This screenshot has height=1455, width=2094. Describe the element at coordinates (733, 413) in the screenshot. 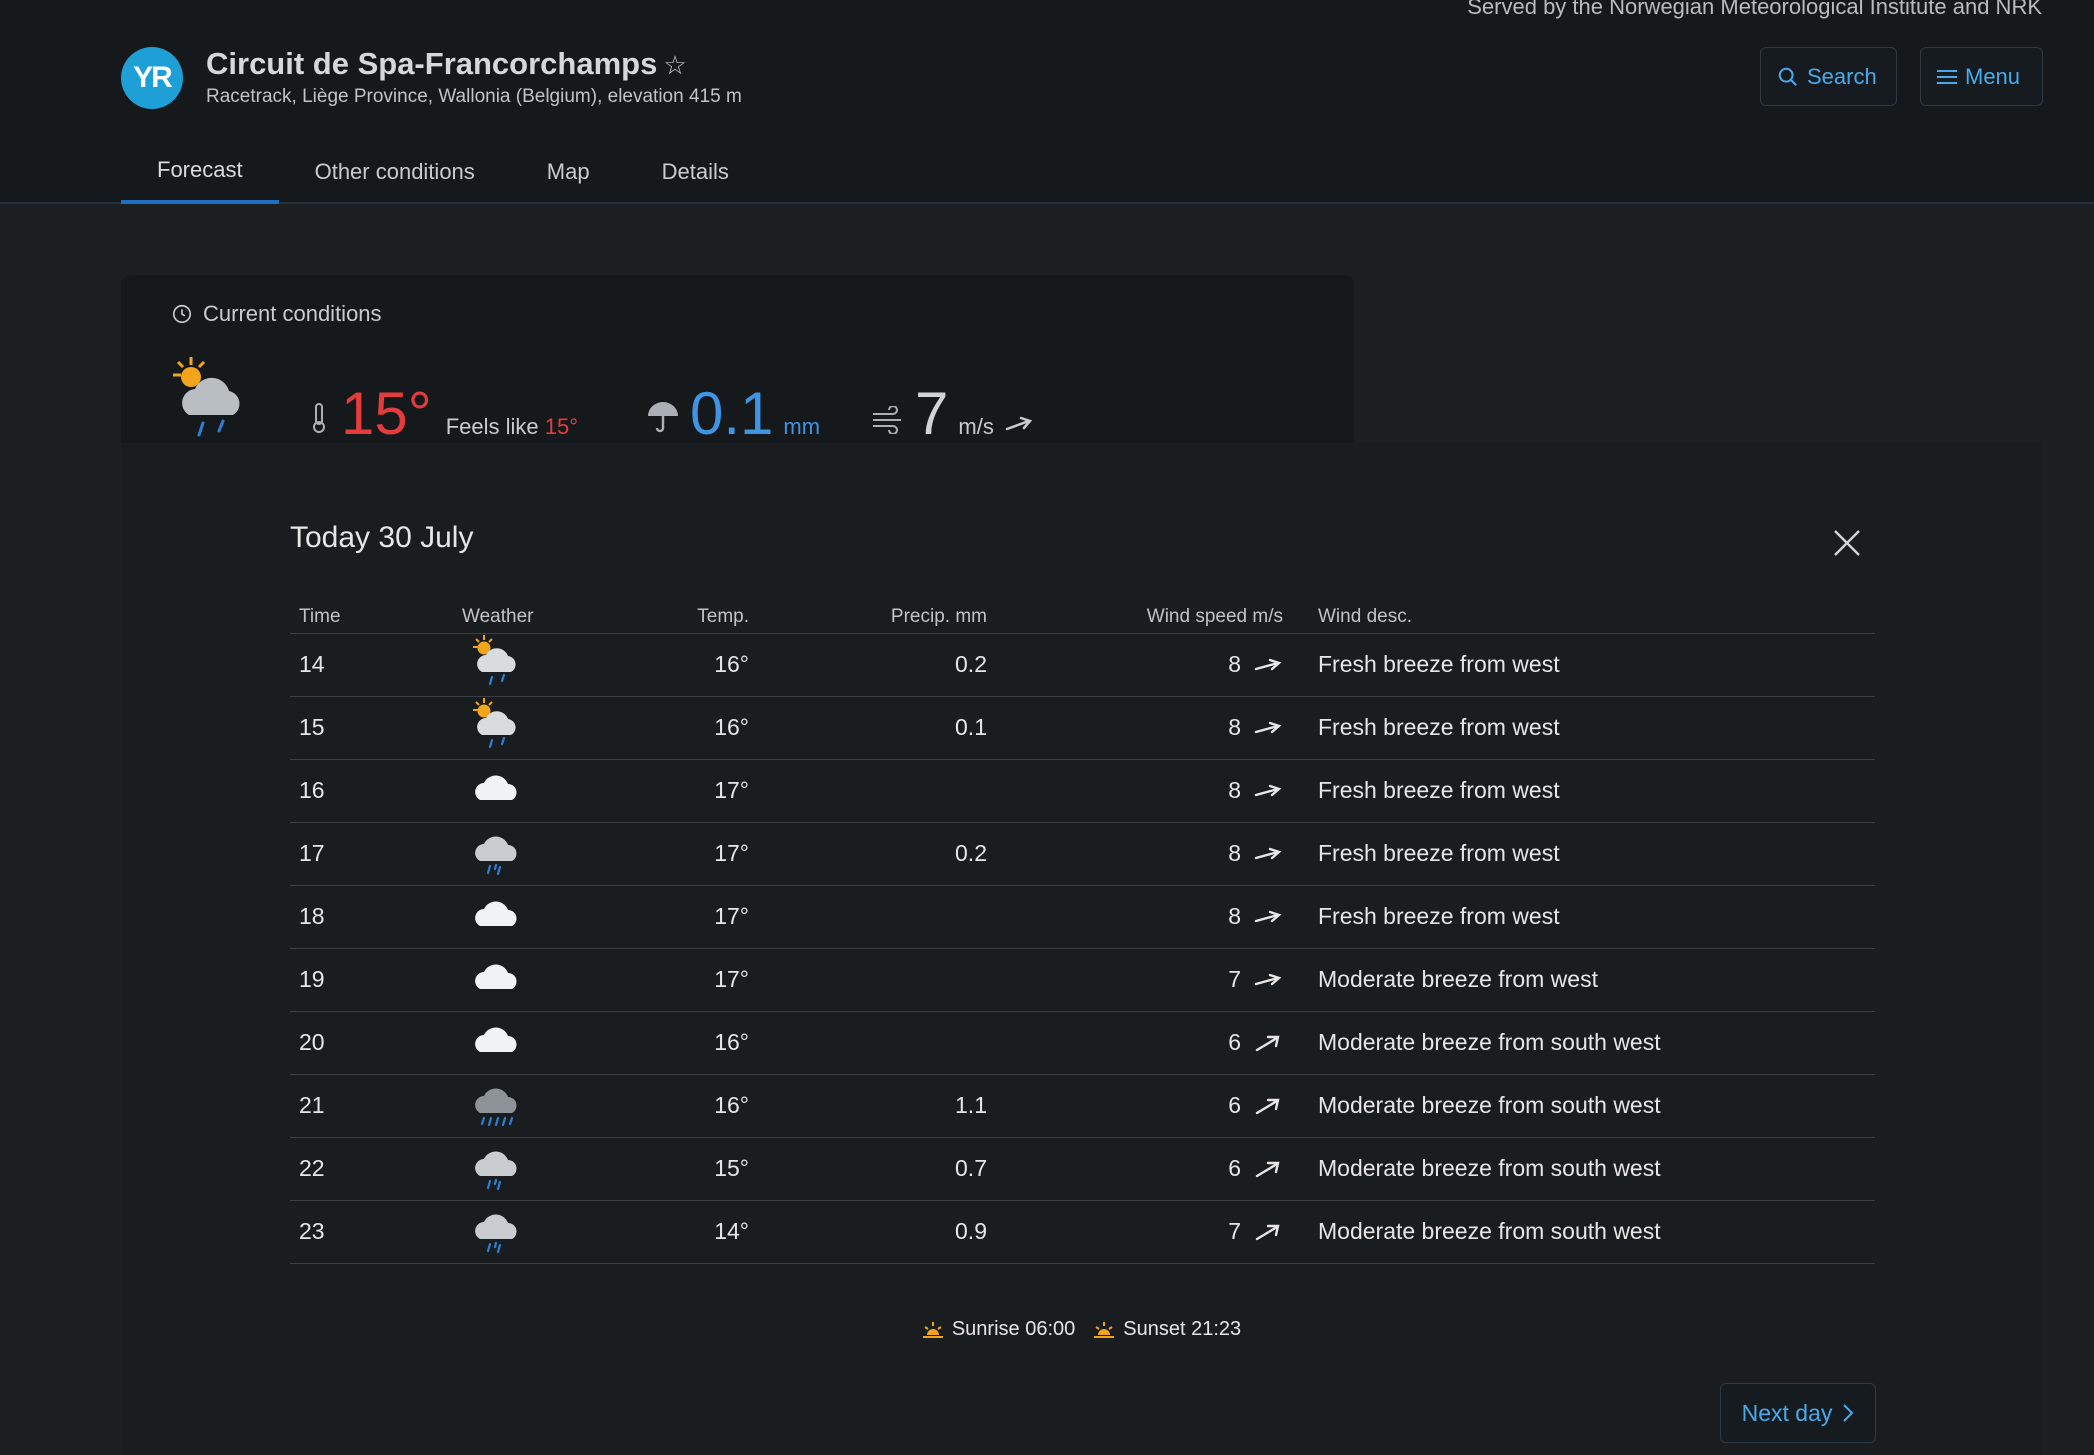

I see `current-precipitation: 0.1 mm` at that location.